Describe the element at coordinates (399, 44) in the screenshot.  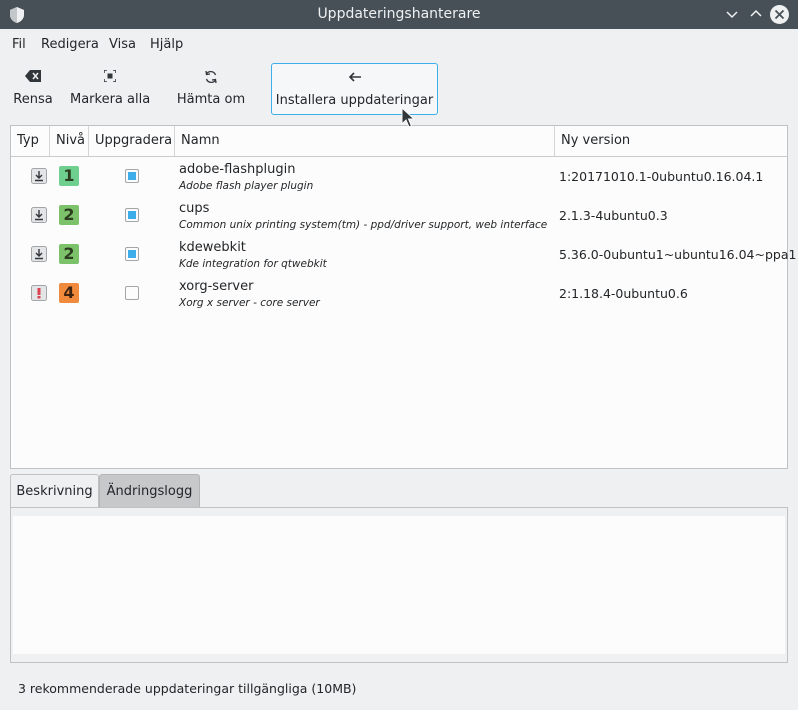
I see `menu-bar: Fil Redigera Visa Hjälp` at that location.